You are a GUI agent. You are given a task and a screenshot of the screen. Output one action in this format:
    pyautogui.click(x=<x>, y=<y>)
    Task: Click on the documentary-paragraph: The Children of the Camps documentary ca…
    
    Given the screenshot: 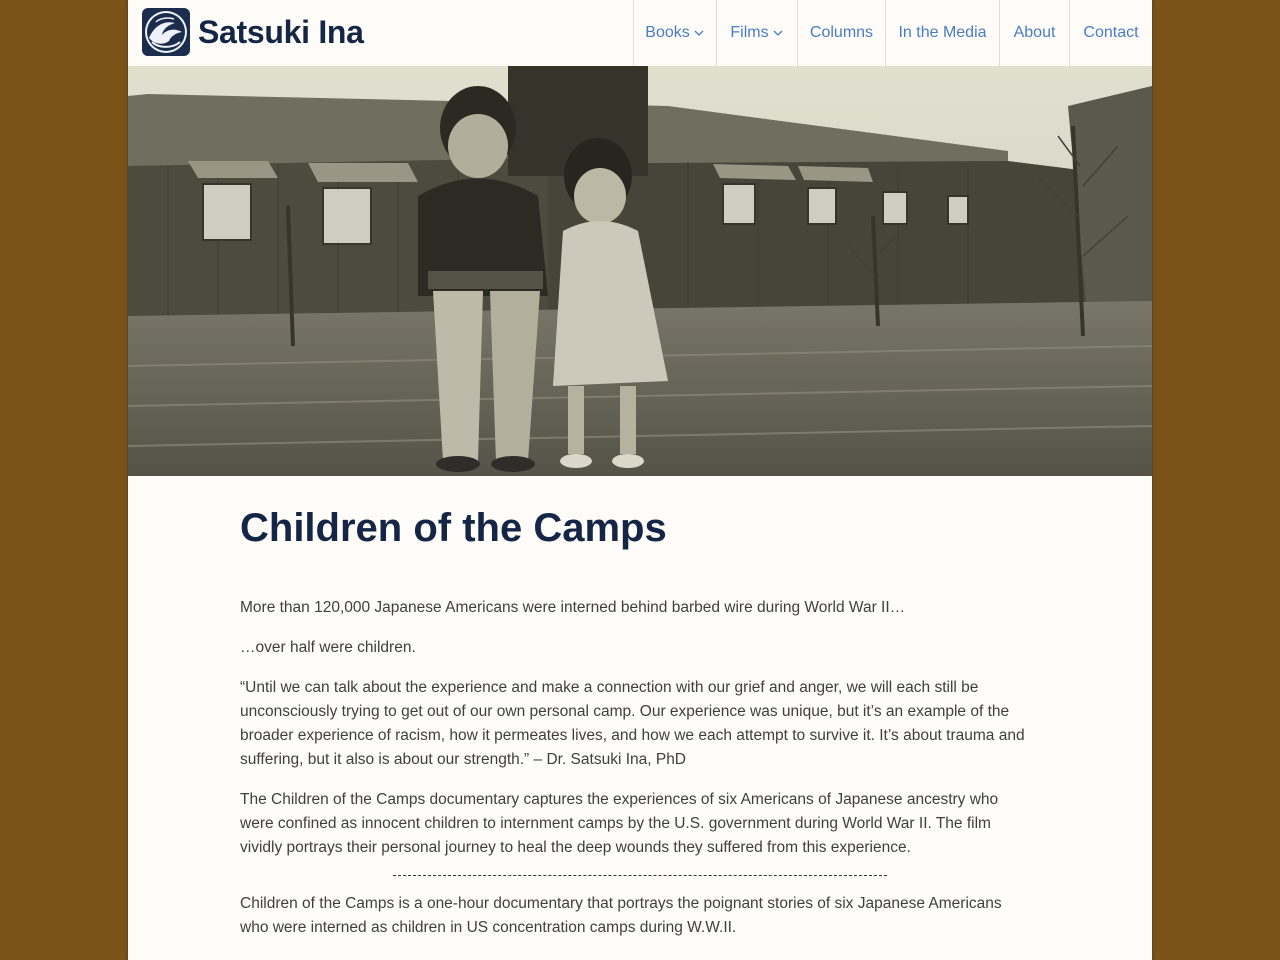 What is the action you would take?
    pyautogui.click(x=619, y=823)
    